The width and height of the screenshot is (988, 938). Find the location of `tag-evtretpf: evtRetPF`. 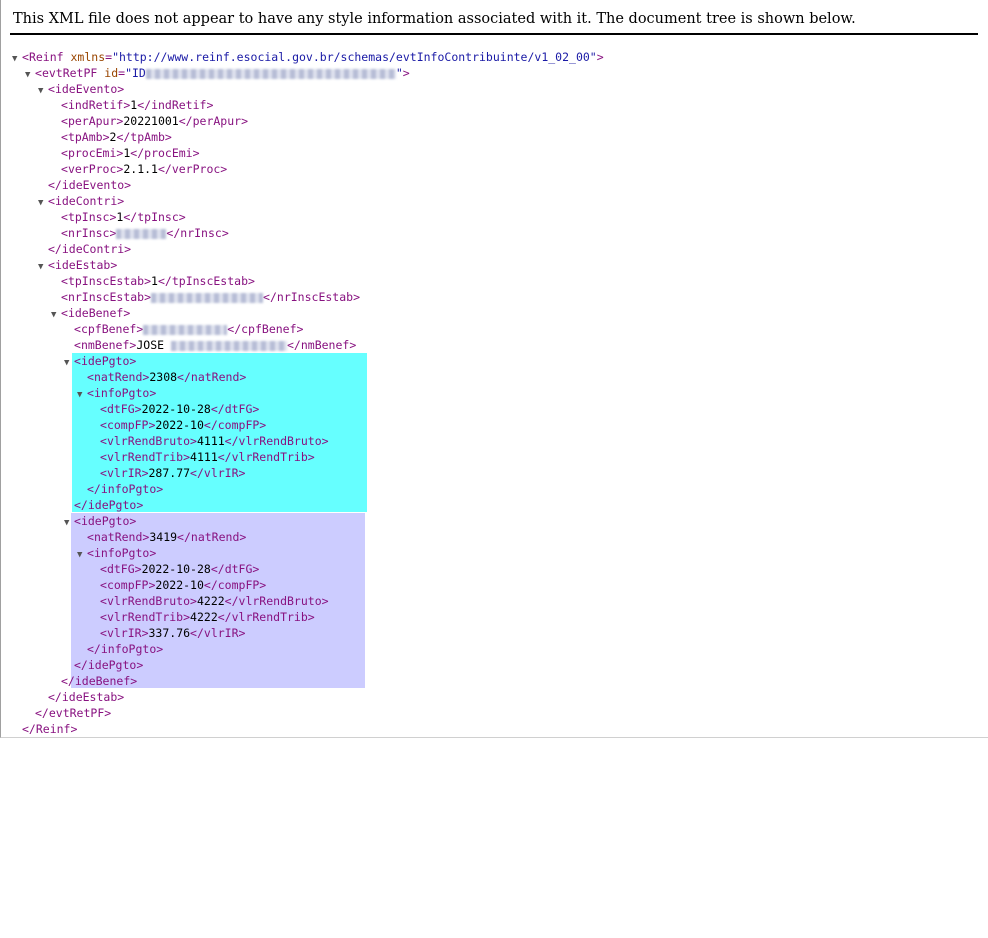

tag-evtretpf: evtRetPF is located at coordinates (69, 73).